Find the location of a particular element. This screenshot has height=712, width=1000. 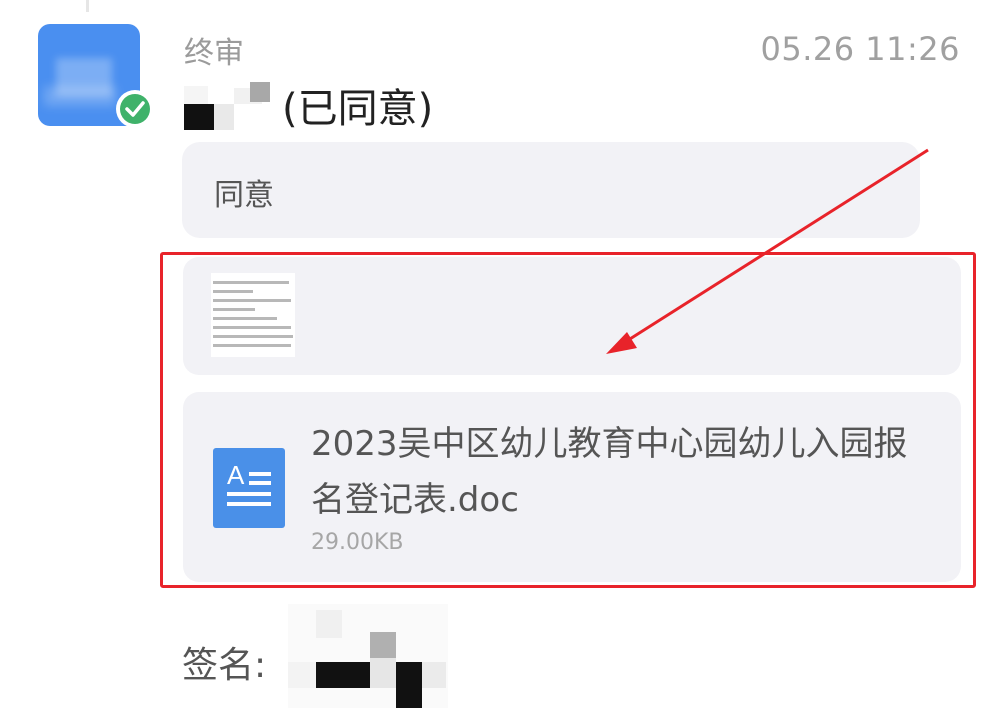

signature-label: 签名: is located at coordinates (224, 665).